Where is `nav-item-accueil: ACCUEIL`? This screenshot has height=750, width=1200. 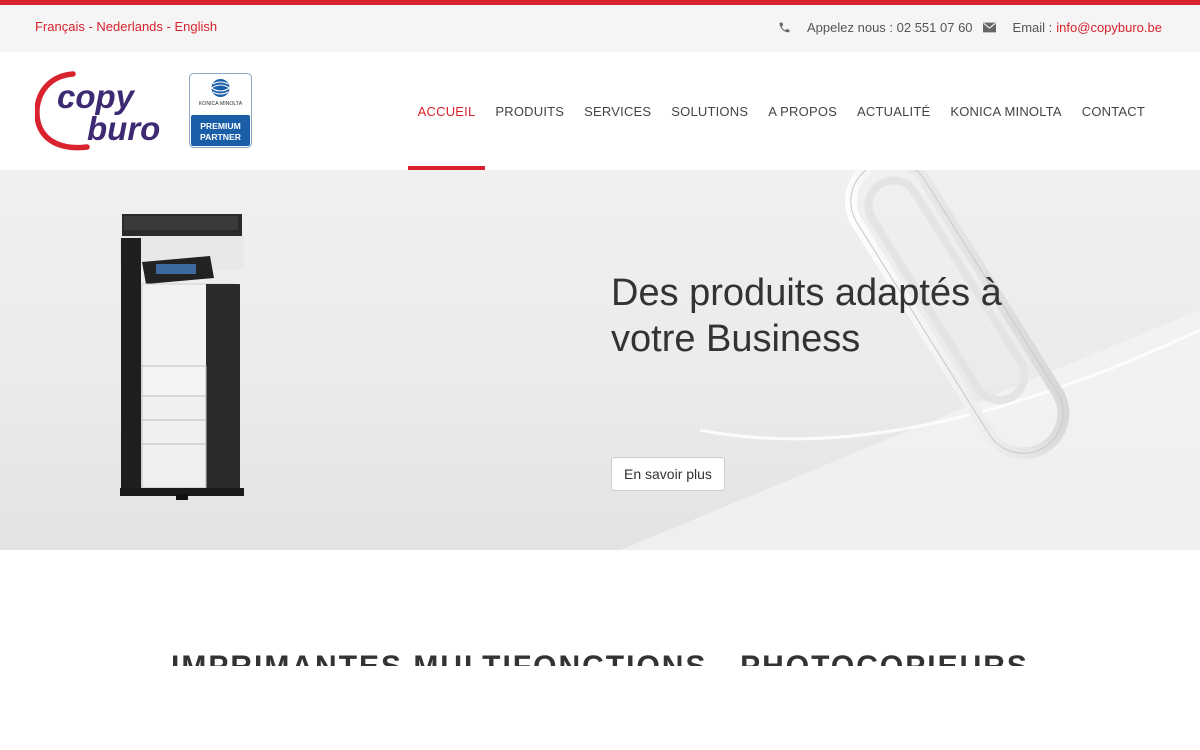 nav-item-accueil: ACCUEIL is located at coordinates (446, 111).